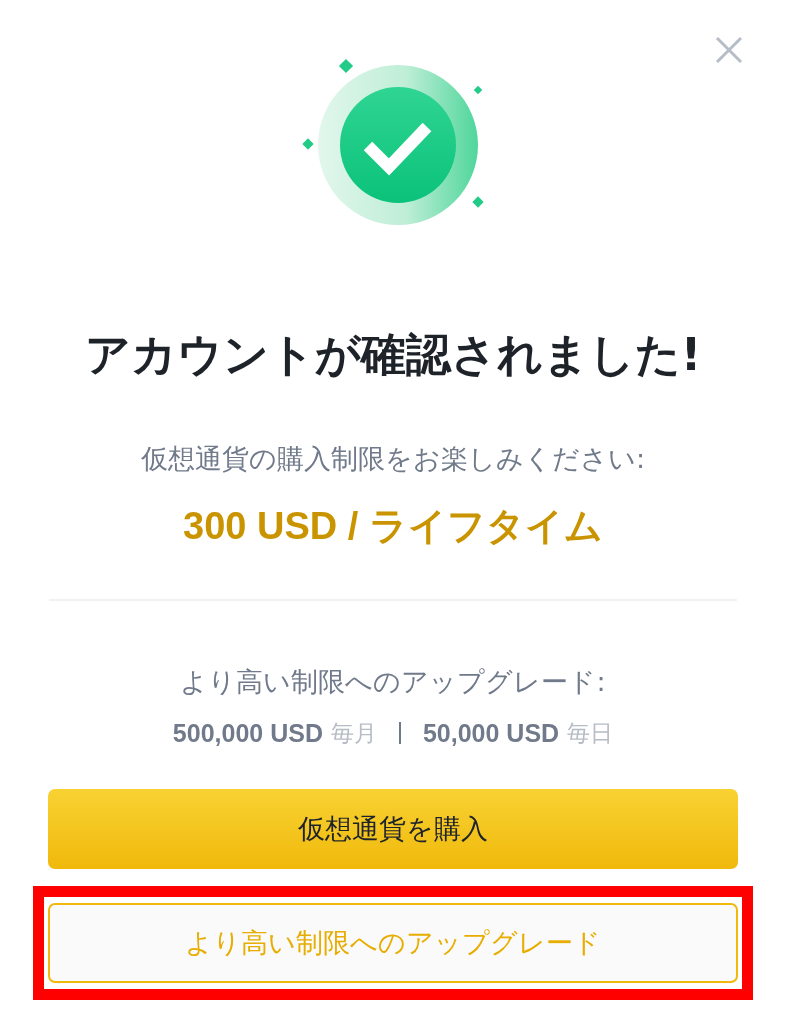 Image resolution: width=788 pixels, height=1020 pixels. What do you see at coordinates (393, 355) in the screenshot?
I see `dialog-title: アカウントが確認されました!` at bounding box center [393, 355].